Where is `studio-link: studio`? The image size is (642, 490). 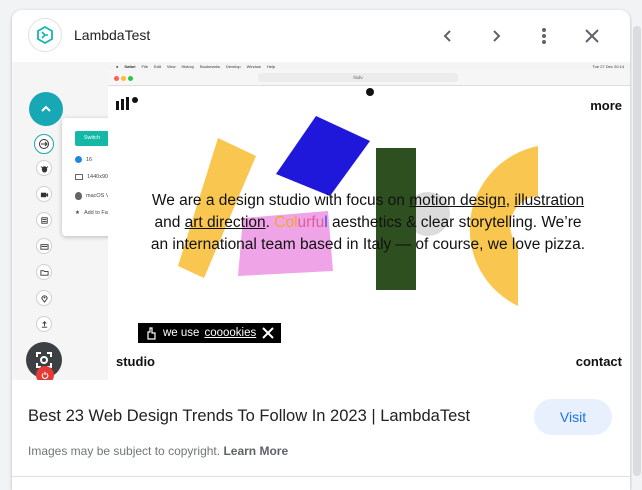 studio-link: studio is located at coordinates (135, 361).